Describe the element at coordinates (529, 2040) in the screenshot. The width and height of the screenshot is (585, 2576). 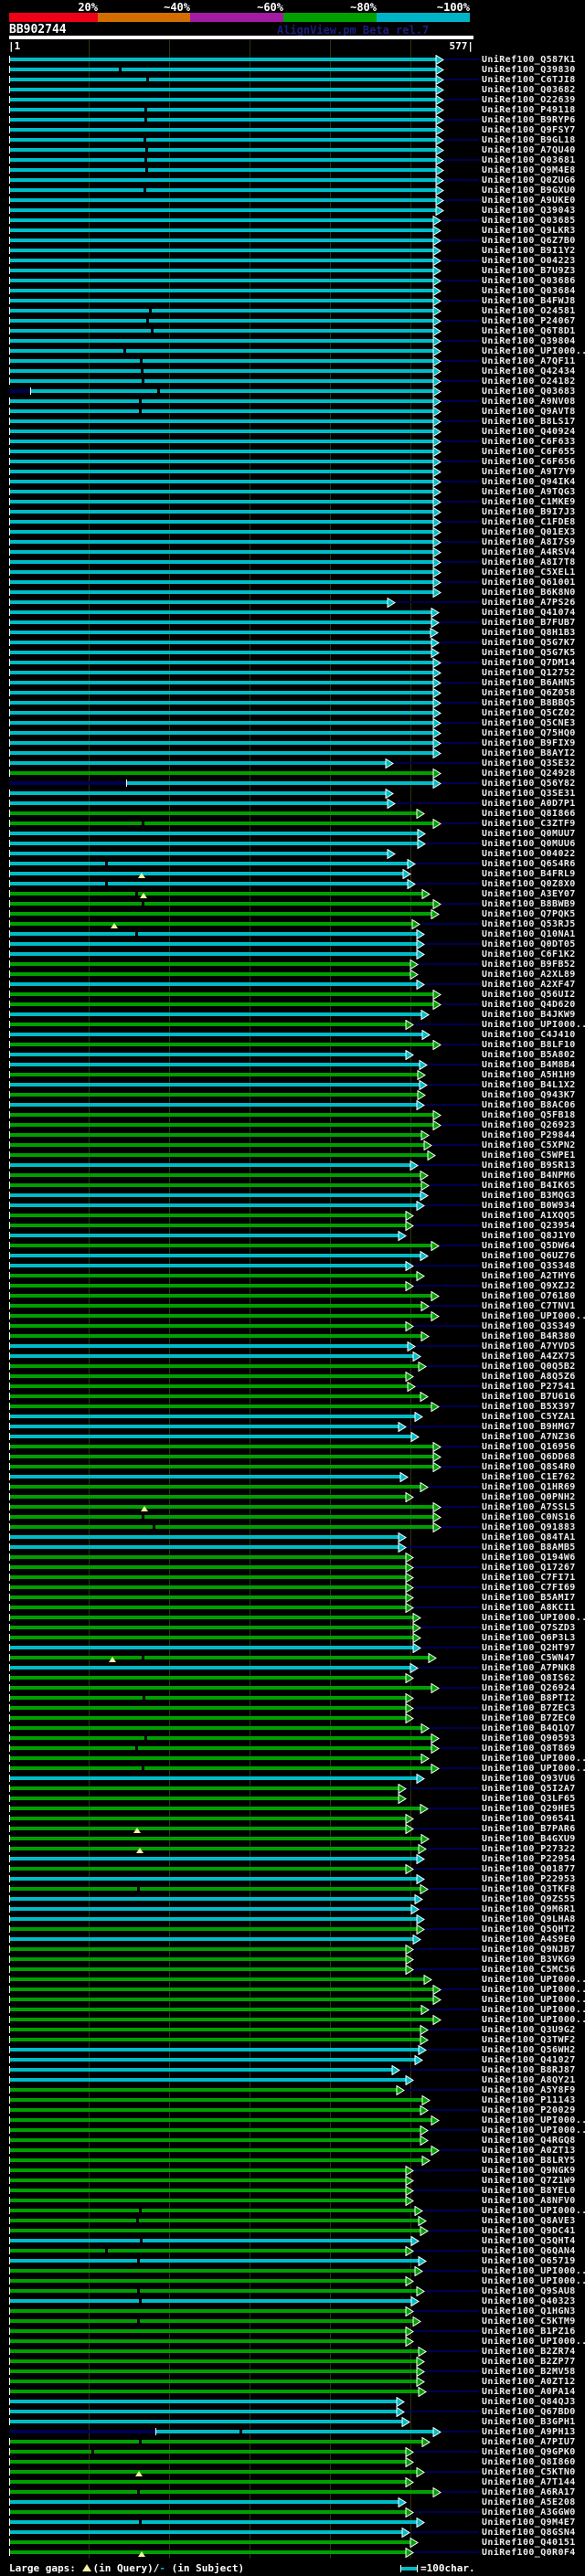
I see `hit-label: UniRef100_Q3TWF2` at that location.